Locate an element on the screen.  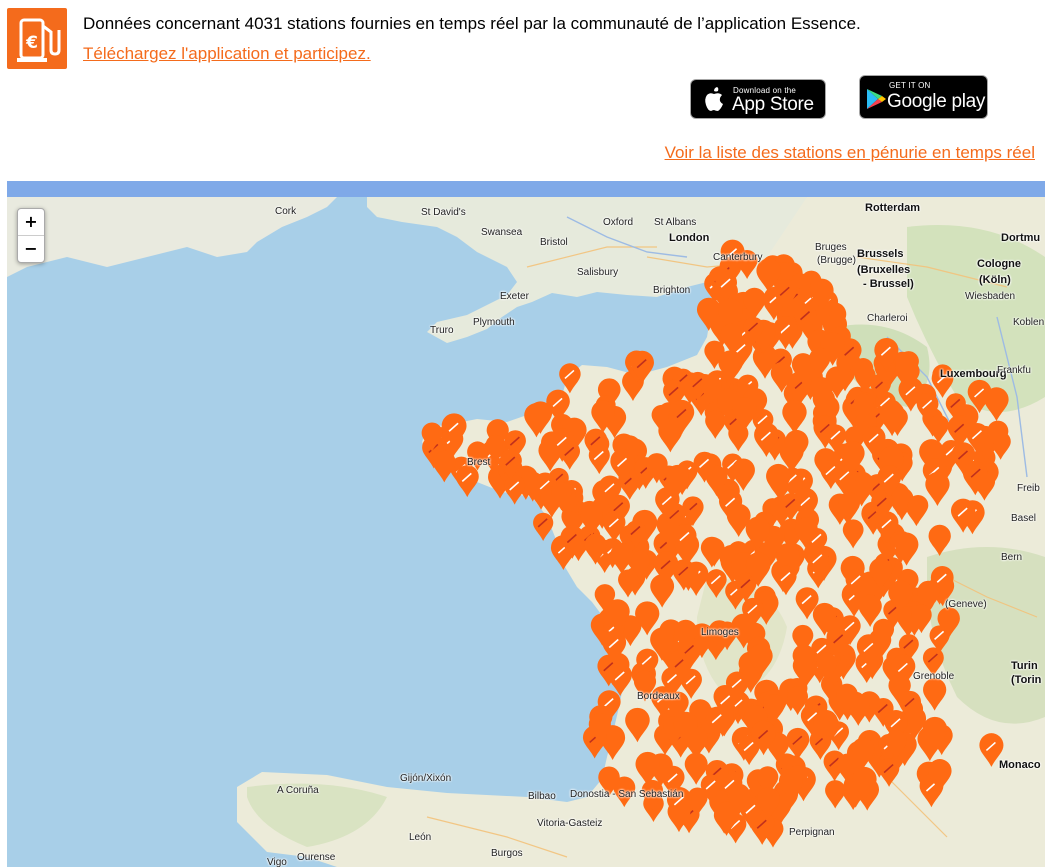
place-label: Oxford is located at coordinates (618, 222).